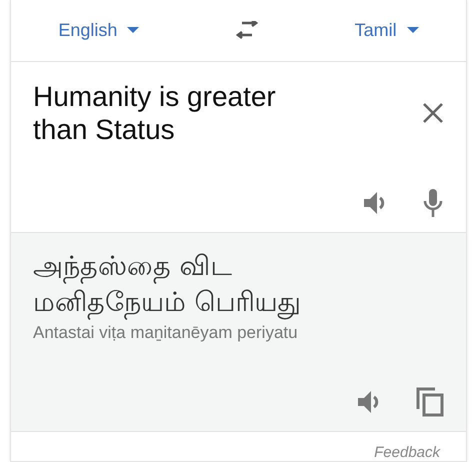  What do you see at coordinates (165, 333) in the screenshot?
I see `transliteration-text: Antastai viṭa maṉitanēyam periyatu` at bounding box center [165, 333].